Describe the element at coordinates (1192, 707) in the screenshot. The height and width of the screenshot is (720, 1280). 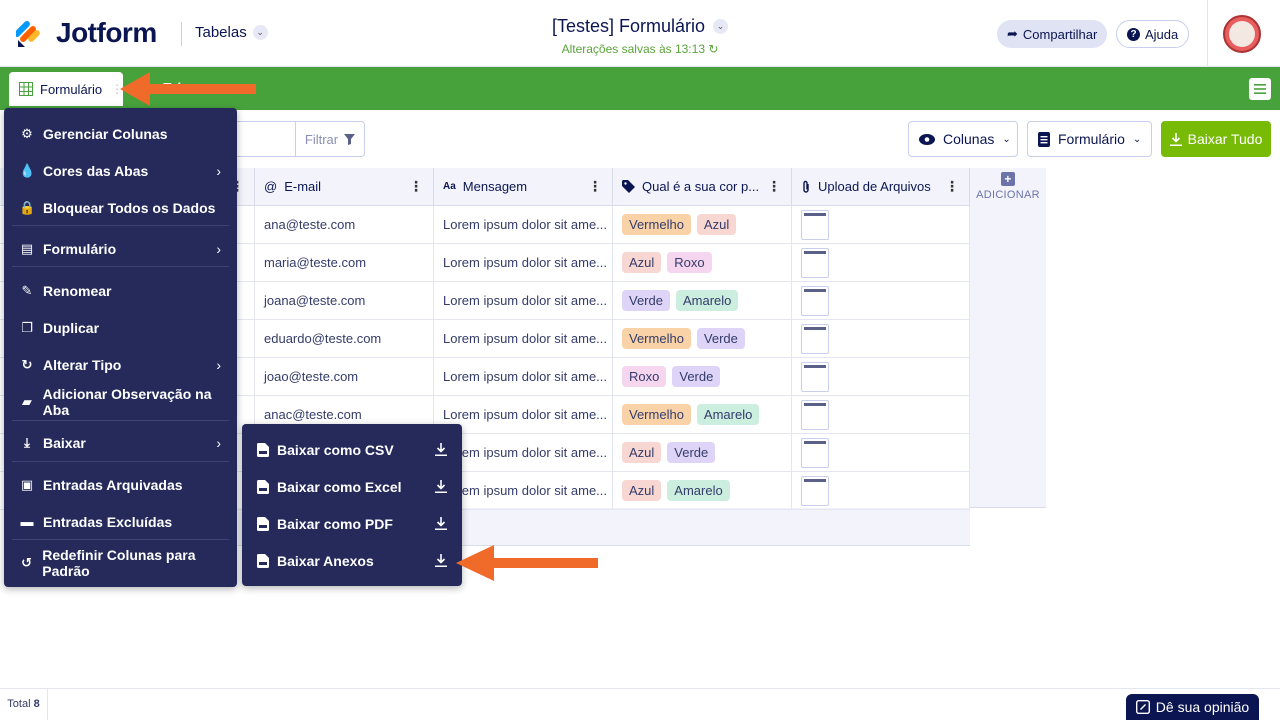
I see `feedback-button: Dê sua opinião` at that location.